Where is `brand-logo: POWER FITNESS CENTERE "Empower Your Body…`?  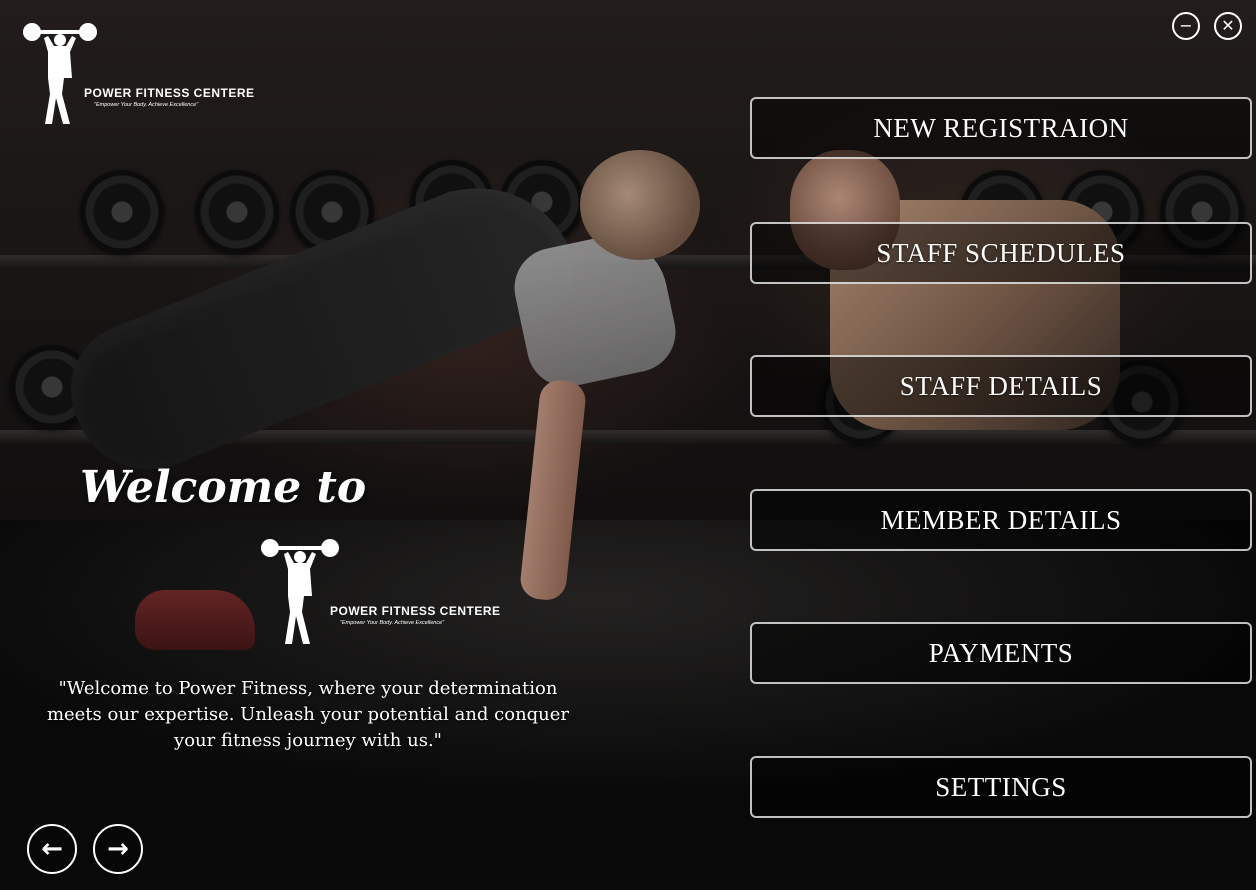
brand-logo: POWER FITNESS CENTERE "Empower Your Body… is located at coordinates (136, 72).